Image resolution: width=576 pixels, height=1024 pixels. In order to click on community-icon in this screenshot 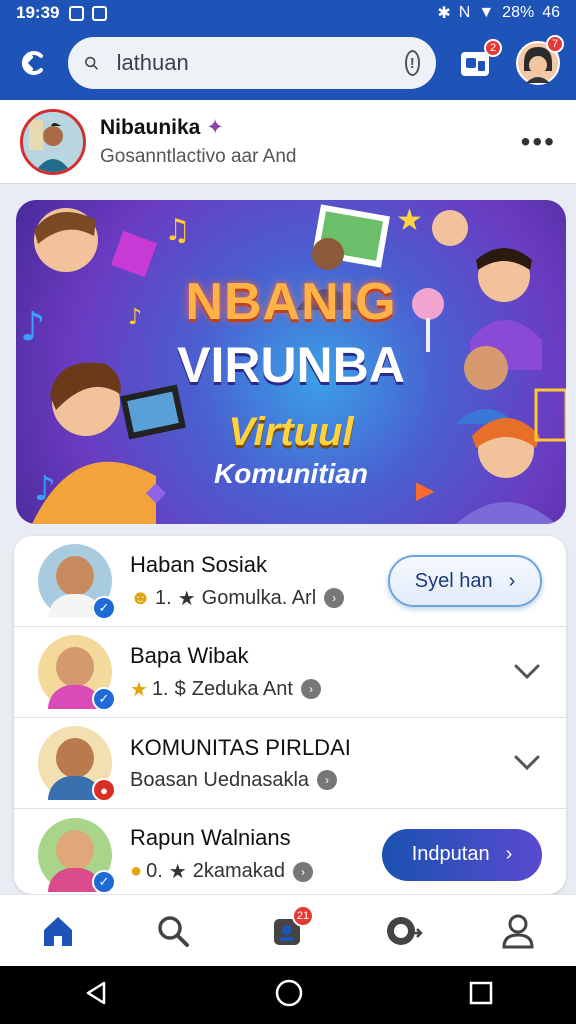, I will do `click(405, 930)`.